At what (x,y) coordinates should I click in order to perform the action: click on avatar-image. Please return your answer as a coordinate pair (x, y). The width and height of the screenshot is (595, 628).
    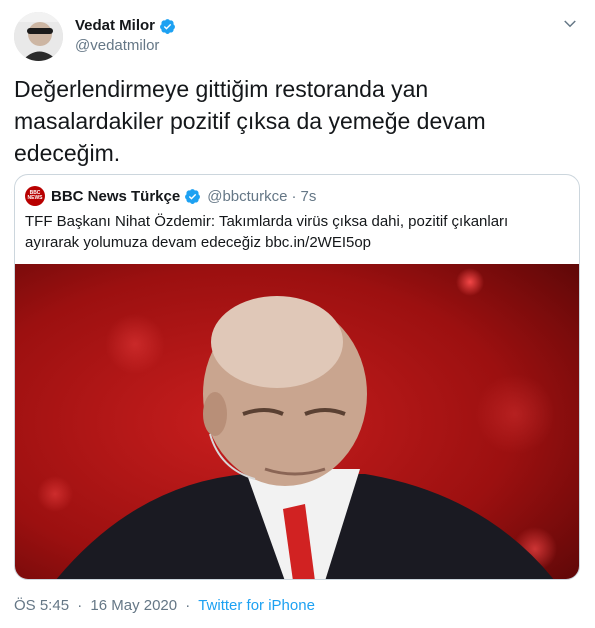
    Looking at the image, I should click on (38, 36).